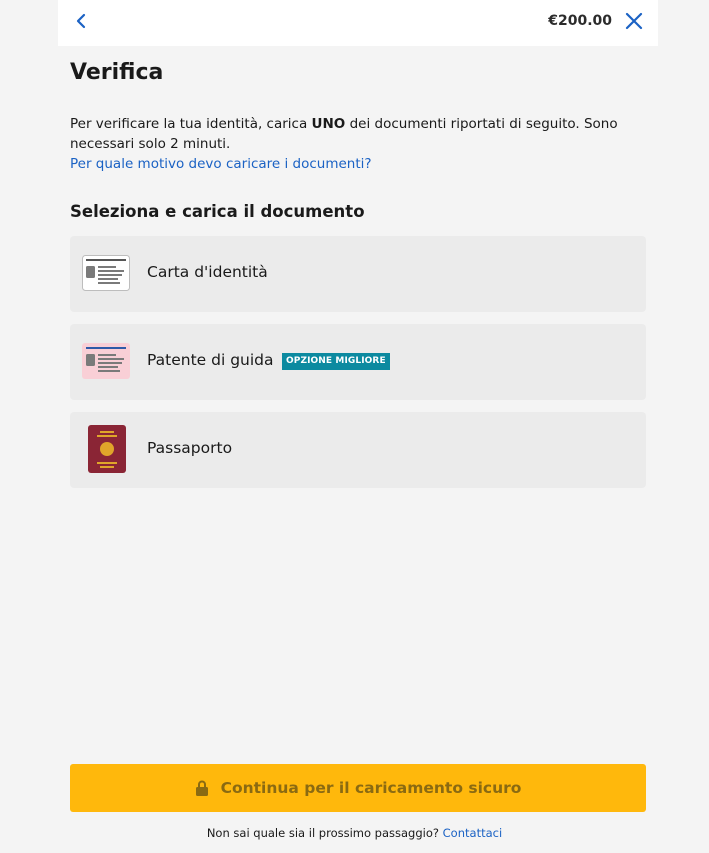 This screenshot has width=709, height=853. What do you see at coordinates (190, 448) in the screenshot?
I see `document-label: Passaporto` at bounding box center [190, 448].